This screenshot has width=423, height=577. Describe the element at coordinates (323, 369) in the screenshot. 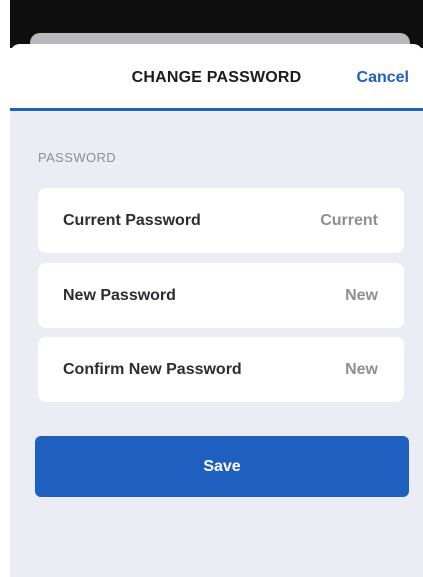

I see `confirm-password-input` at that location.